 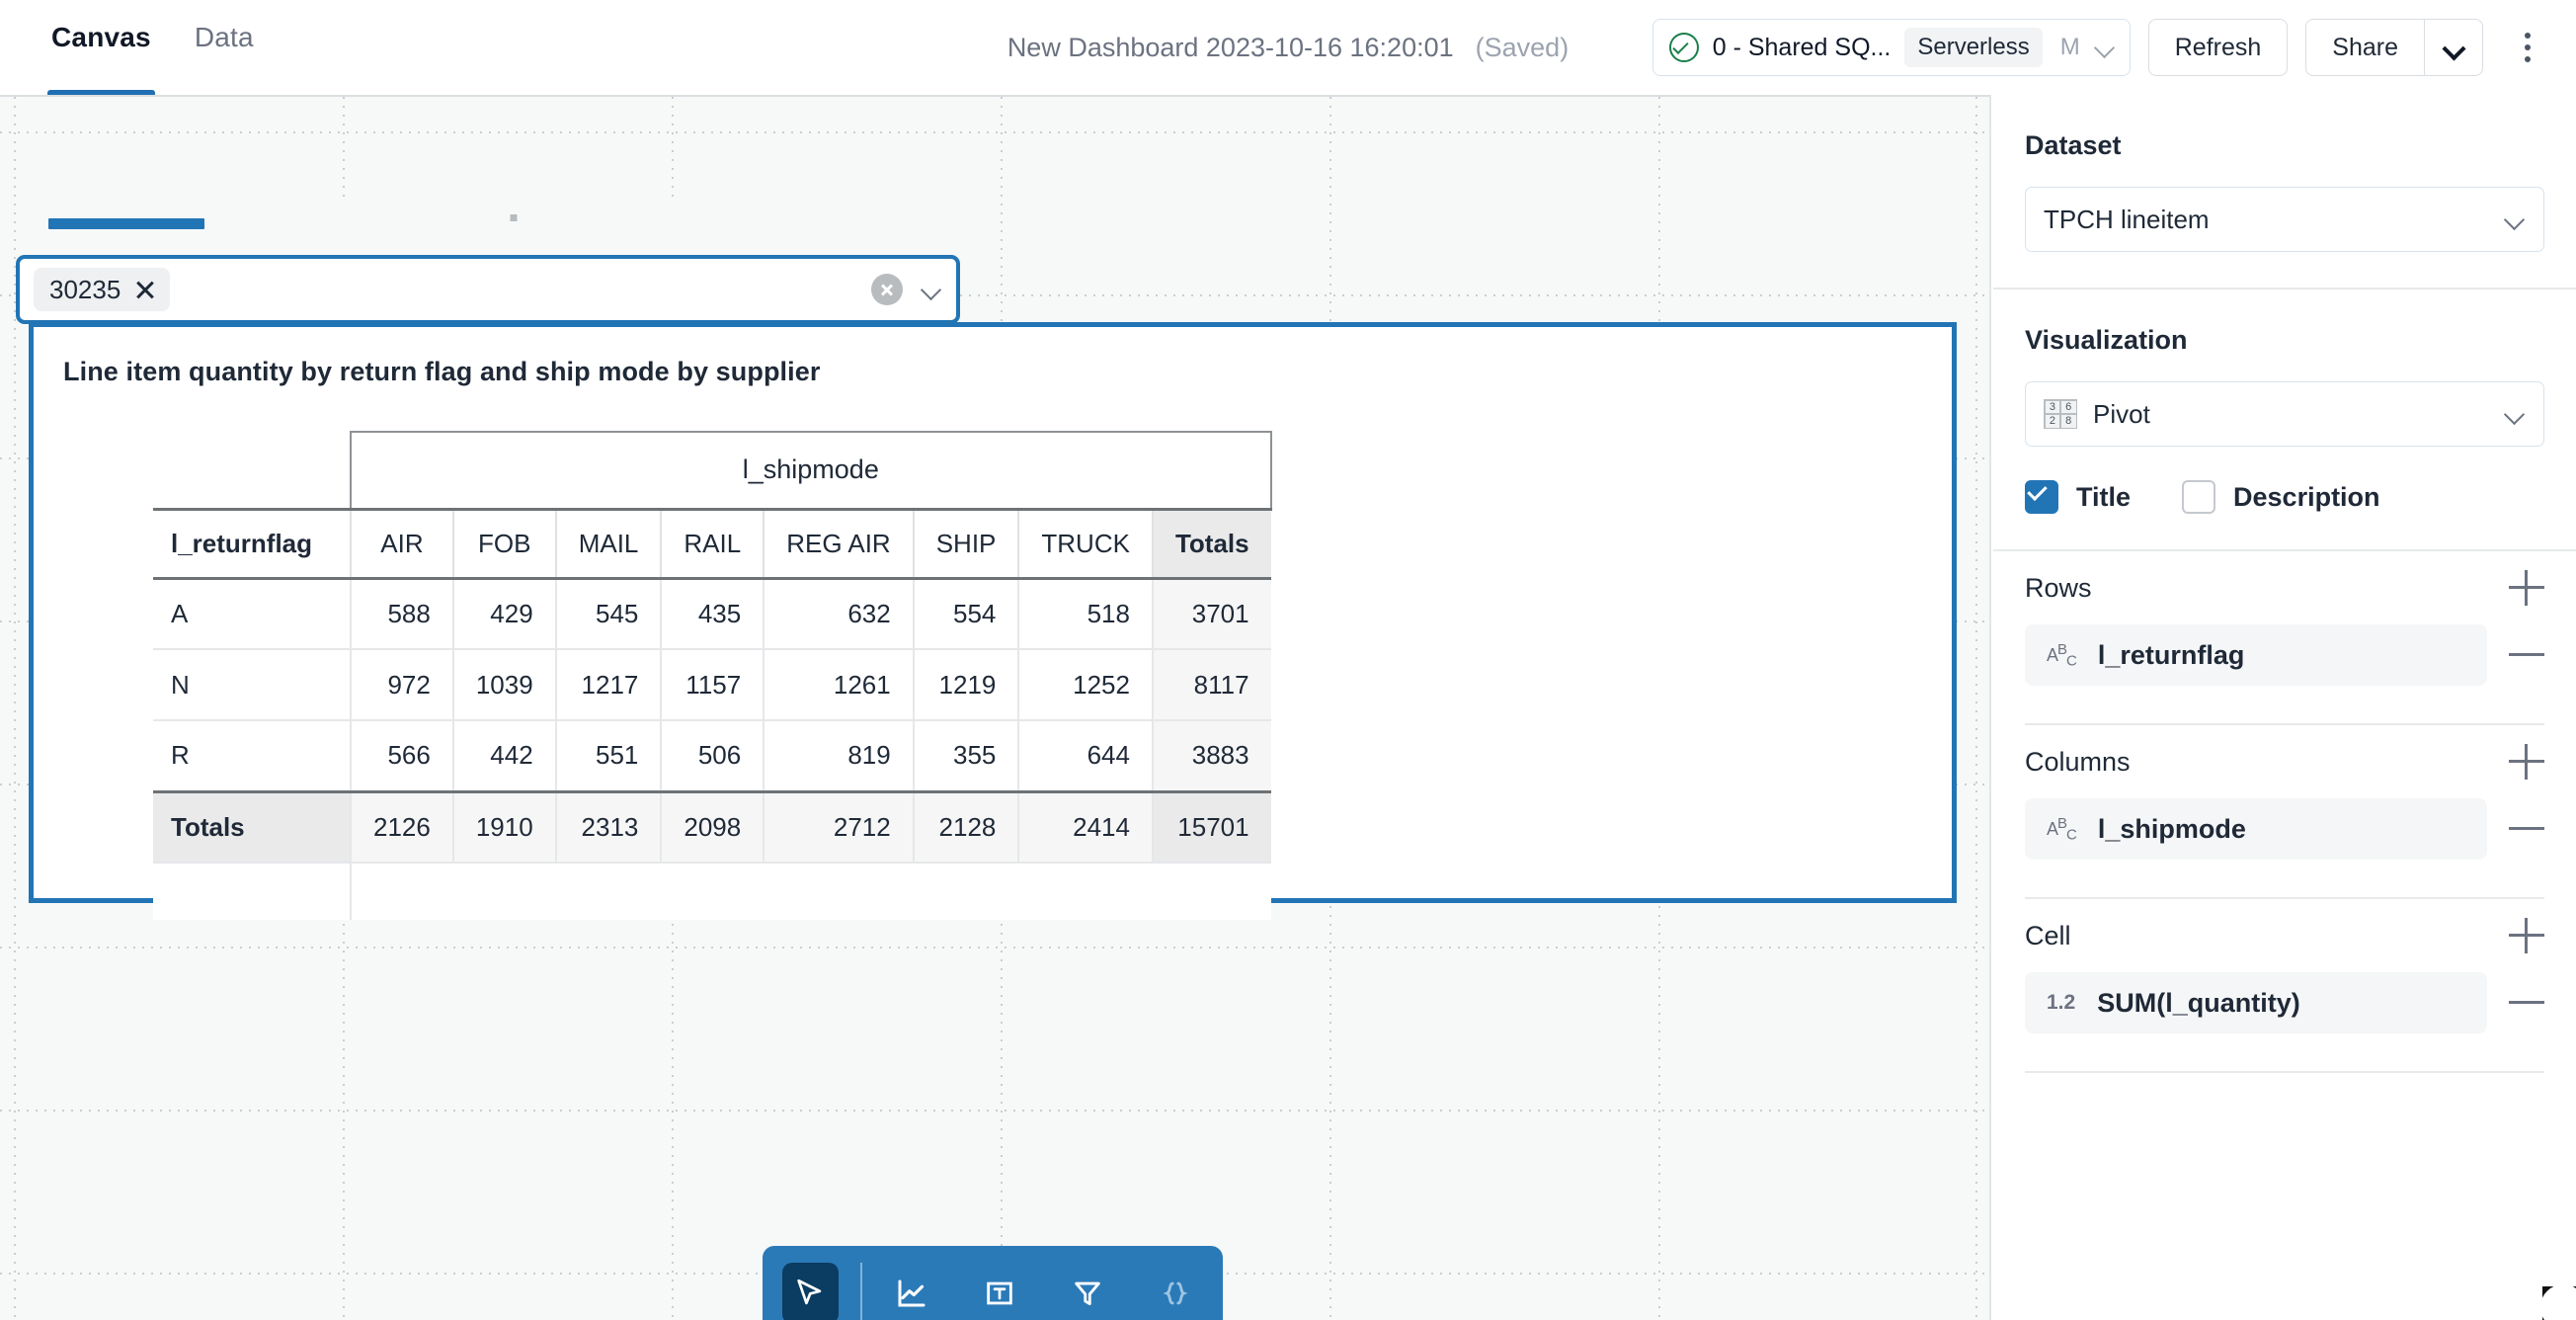 I want to click on share-button: Share, so click(x=2364, y=47).